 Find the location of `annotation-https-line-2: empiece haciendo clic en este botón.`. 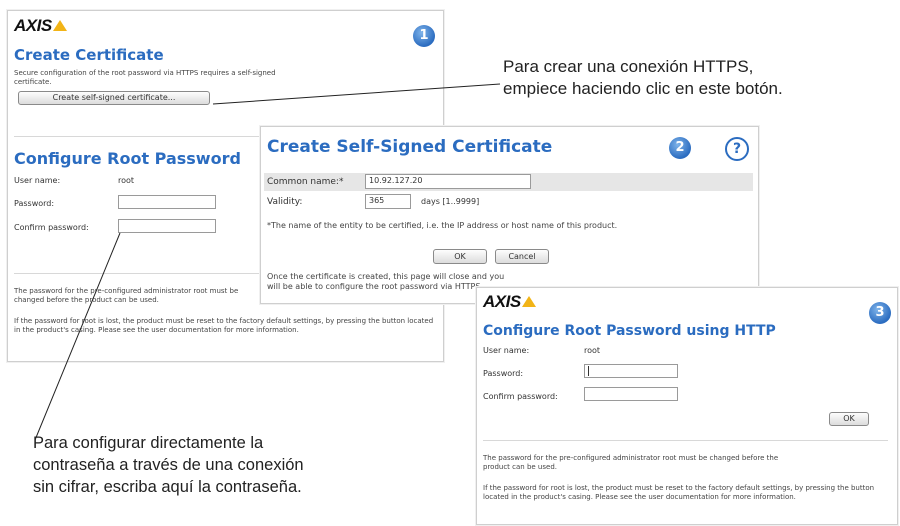

annotation-https-line-2: empiece haciendo clic en este botón. is located at coordinates (643, 88).